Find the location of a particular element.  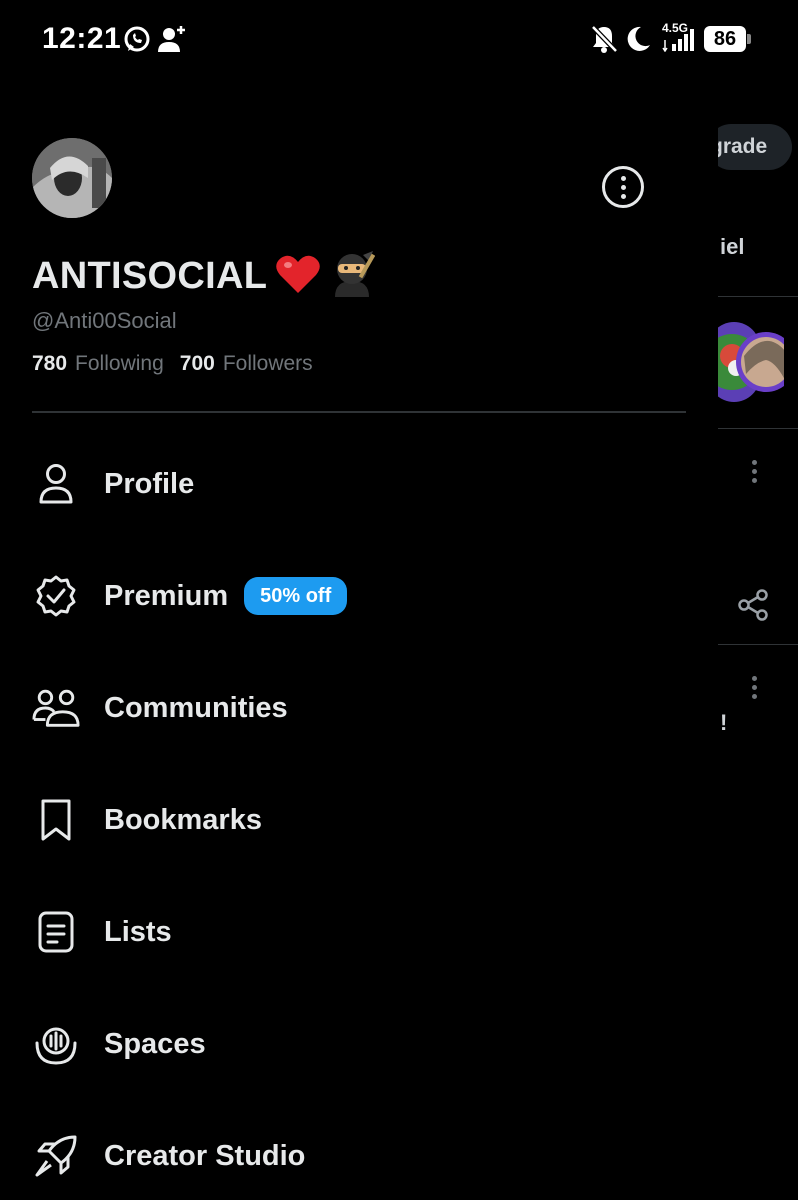

divider is located at coordinates (359, 412).